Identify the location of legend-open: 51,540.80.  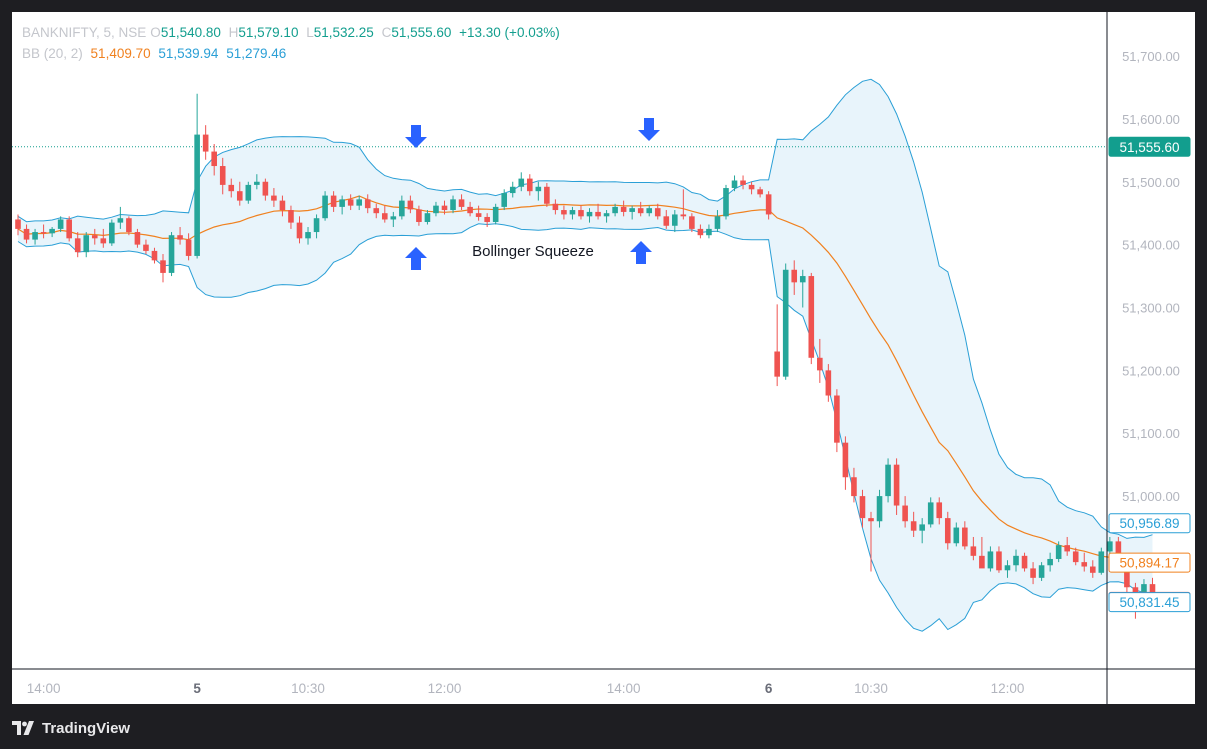
(190, 32).